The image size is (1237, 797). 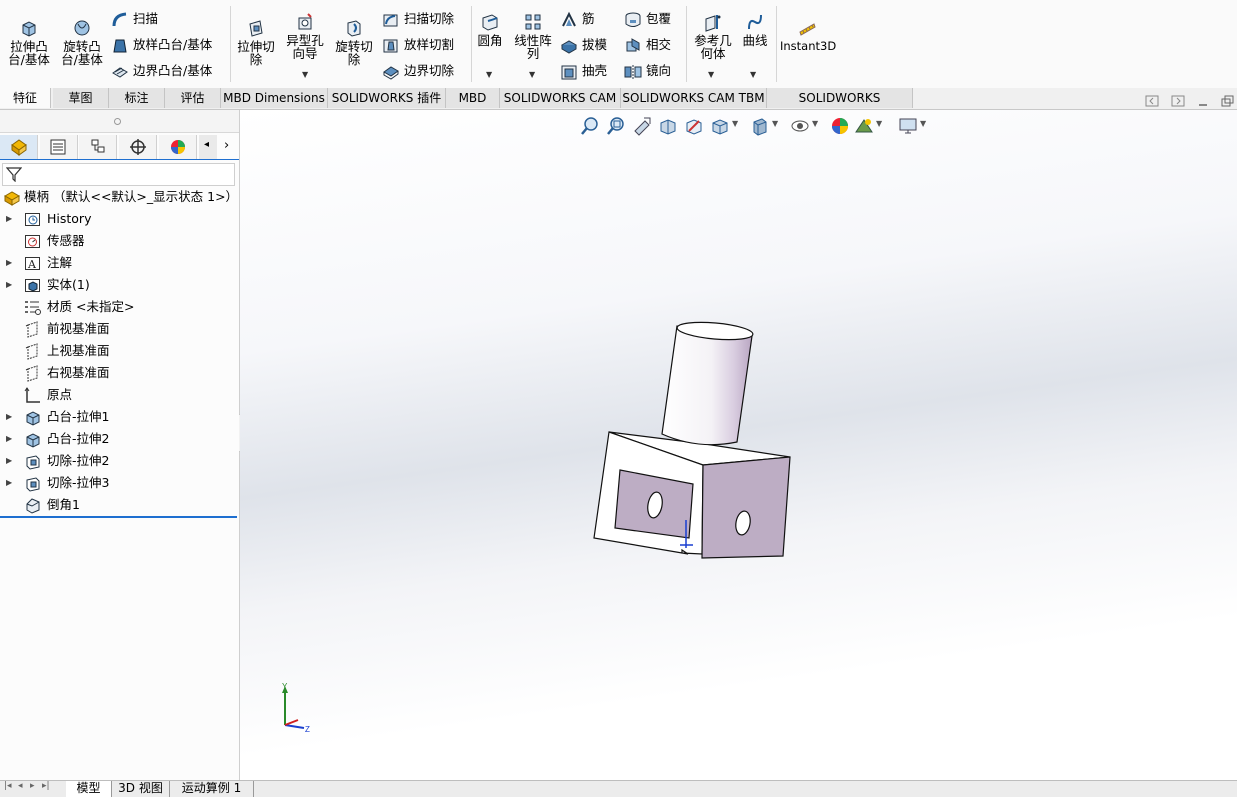 I want to click on pane-splitter, so click(x=119, y=121).